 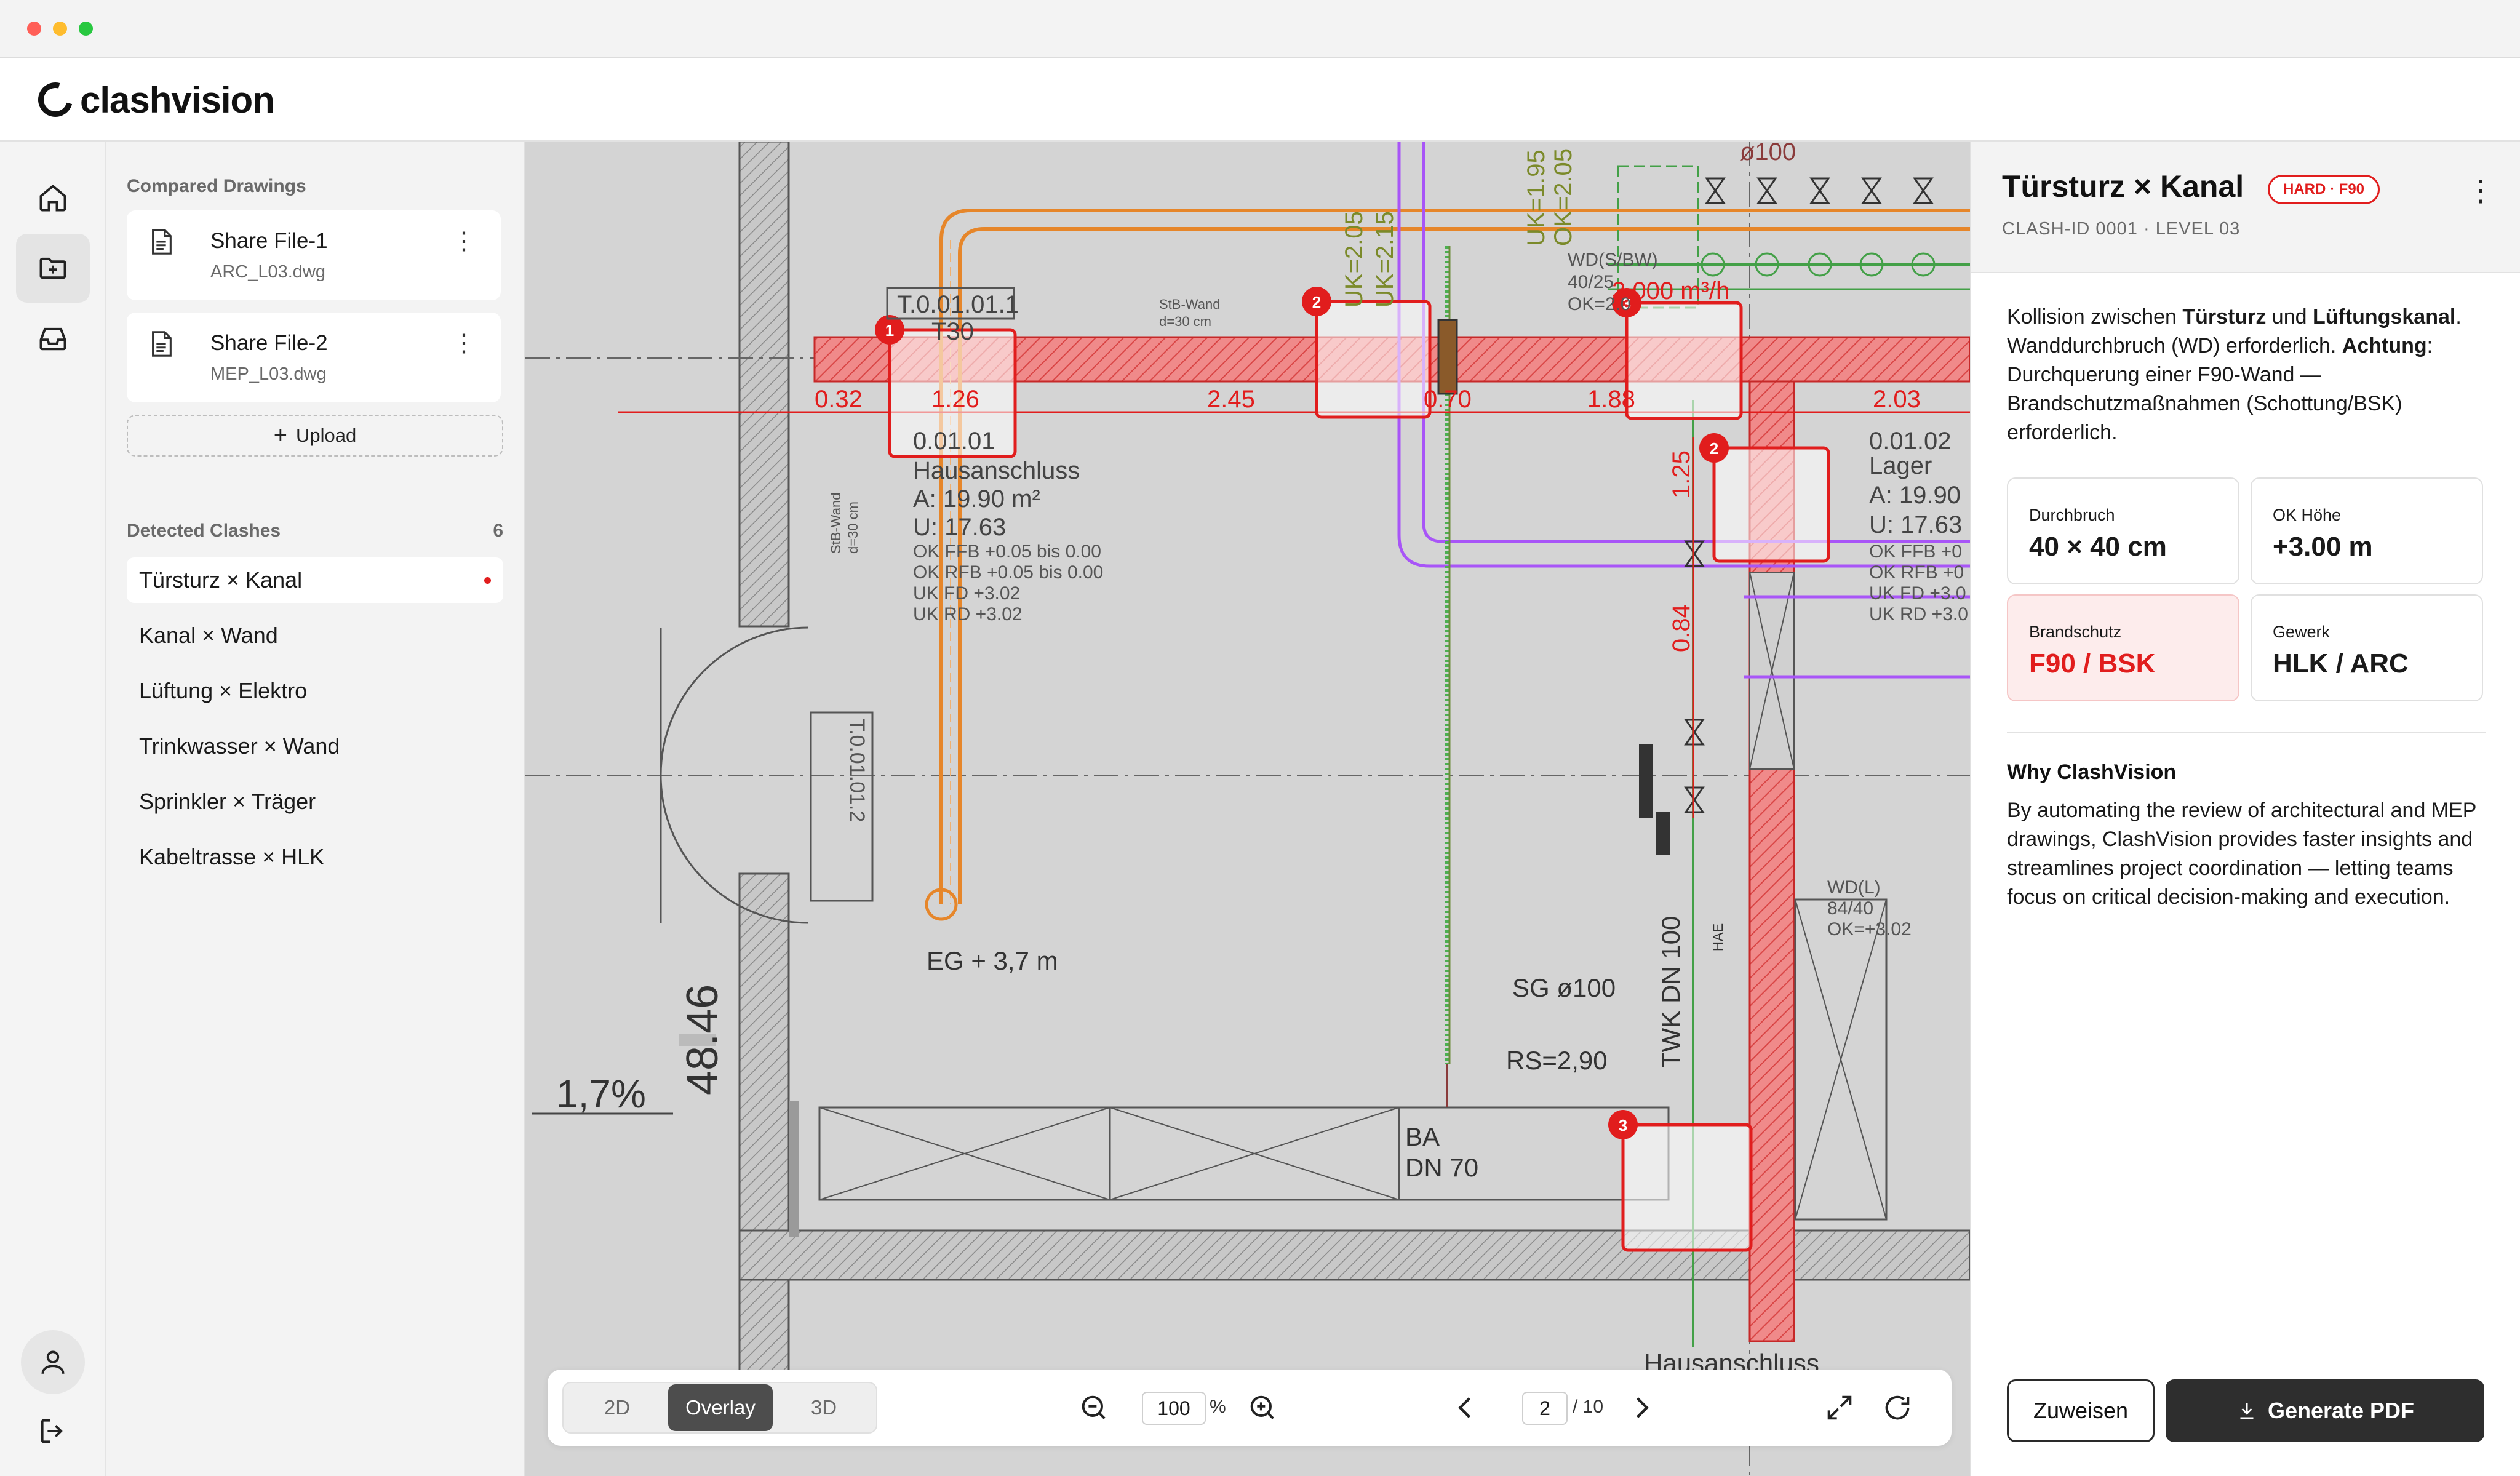 I want to click on dim-label: 1.26, so click(x=955, y=399).